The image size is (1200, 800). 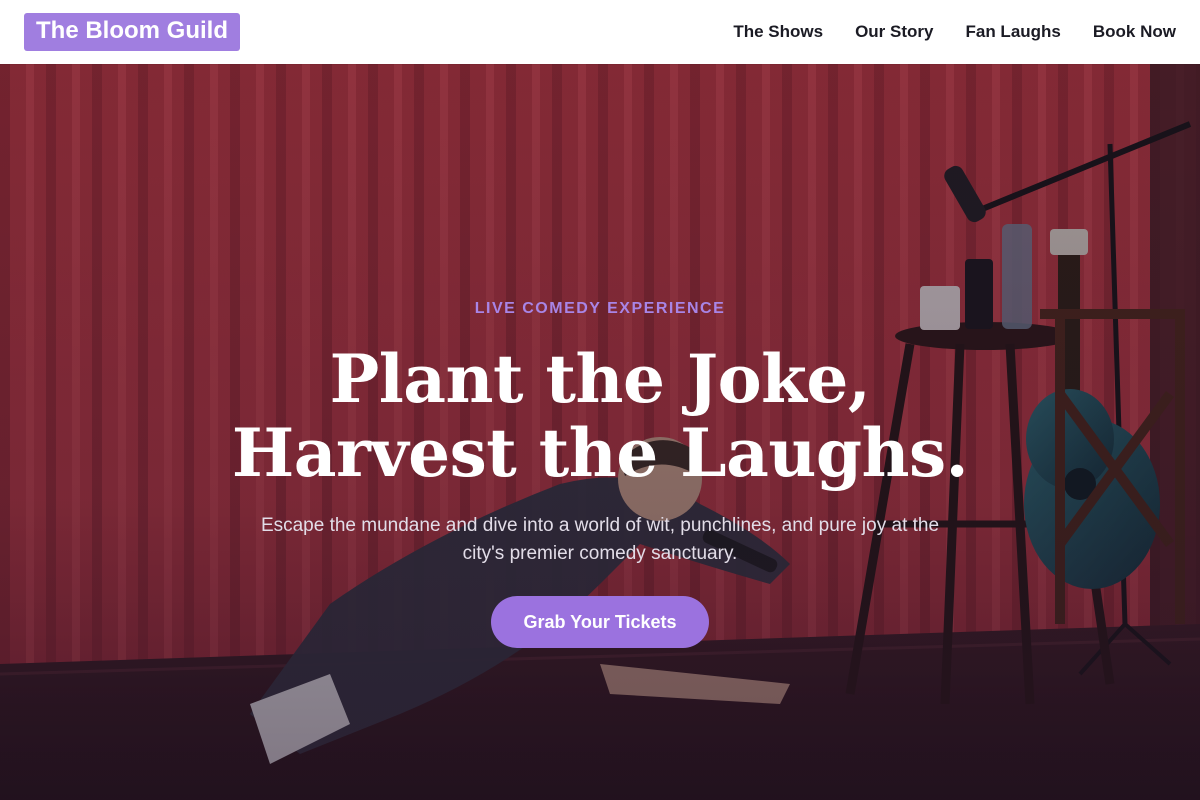 I want to click on nav-link-the-shows: The Shows, so click(x=778, y=32).